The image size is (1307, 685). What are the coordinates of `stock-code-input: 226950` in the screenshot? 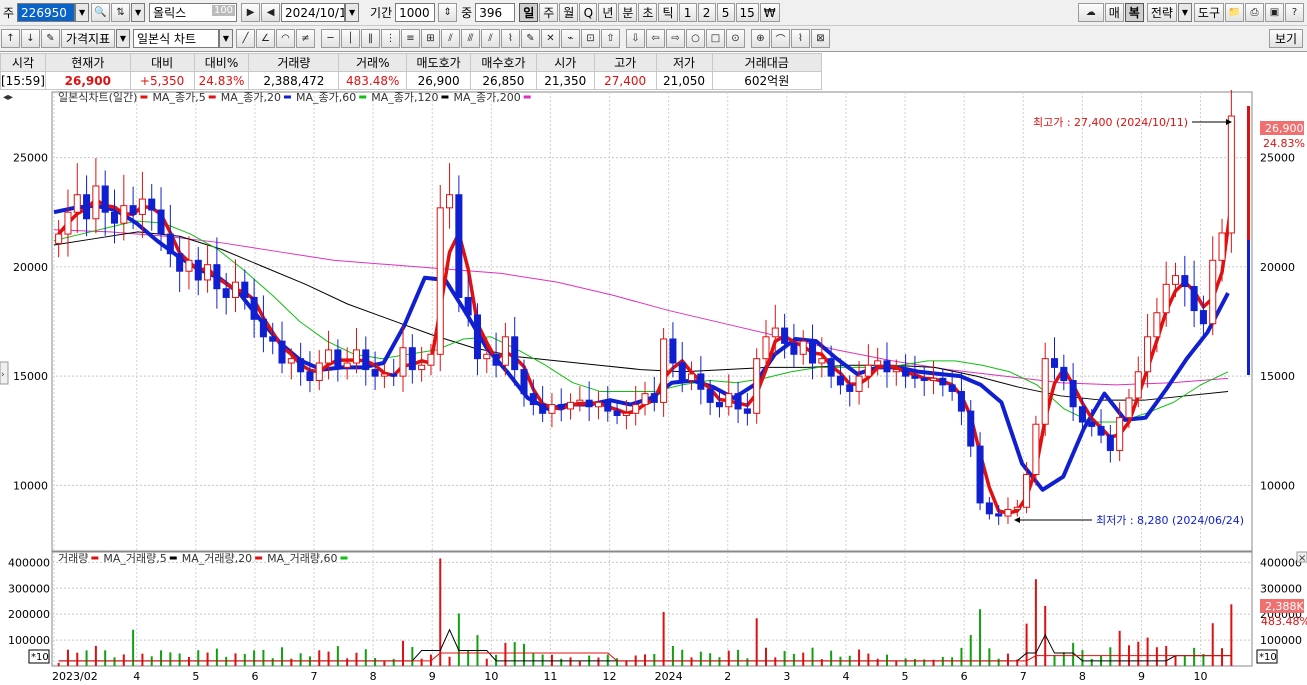 It's located at (46, 12).